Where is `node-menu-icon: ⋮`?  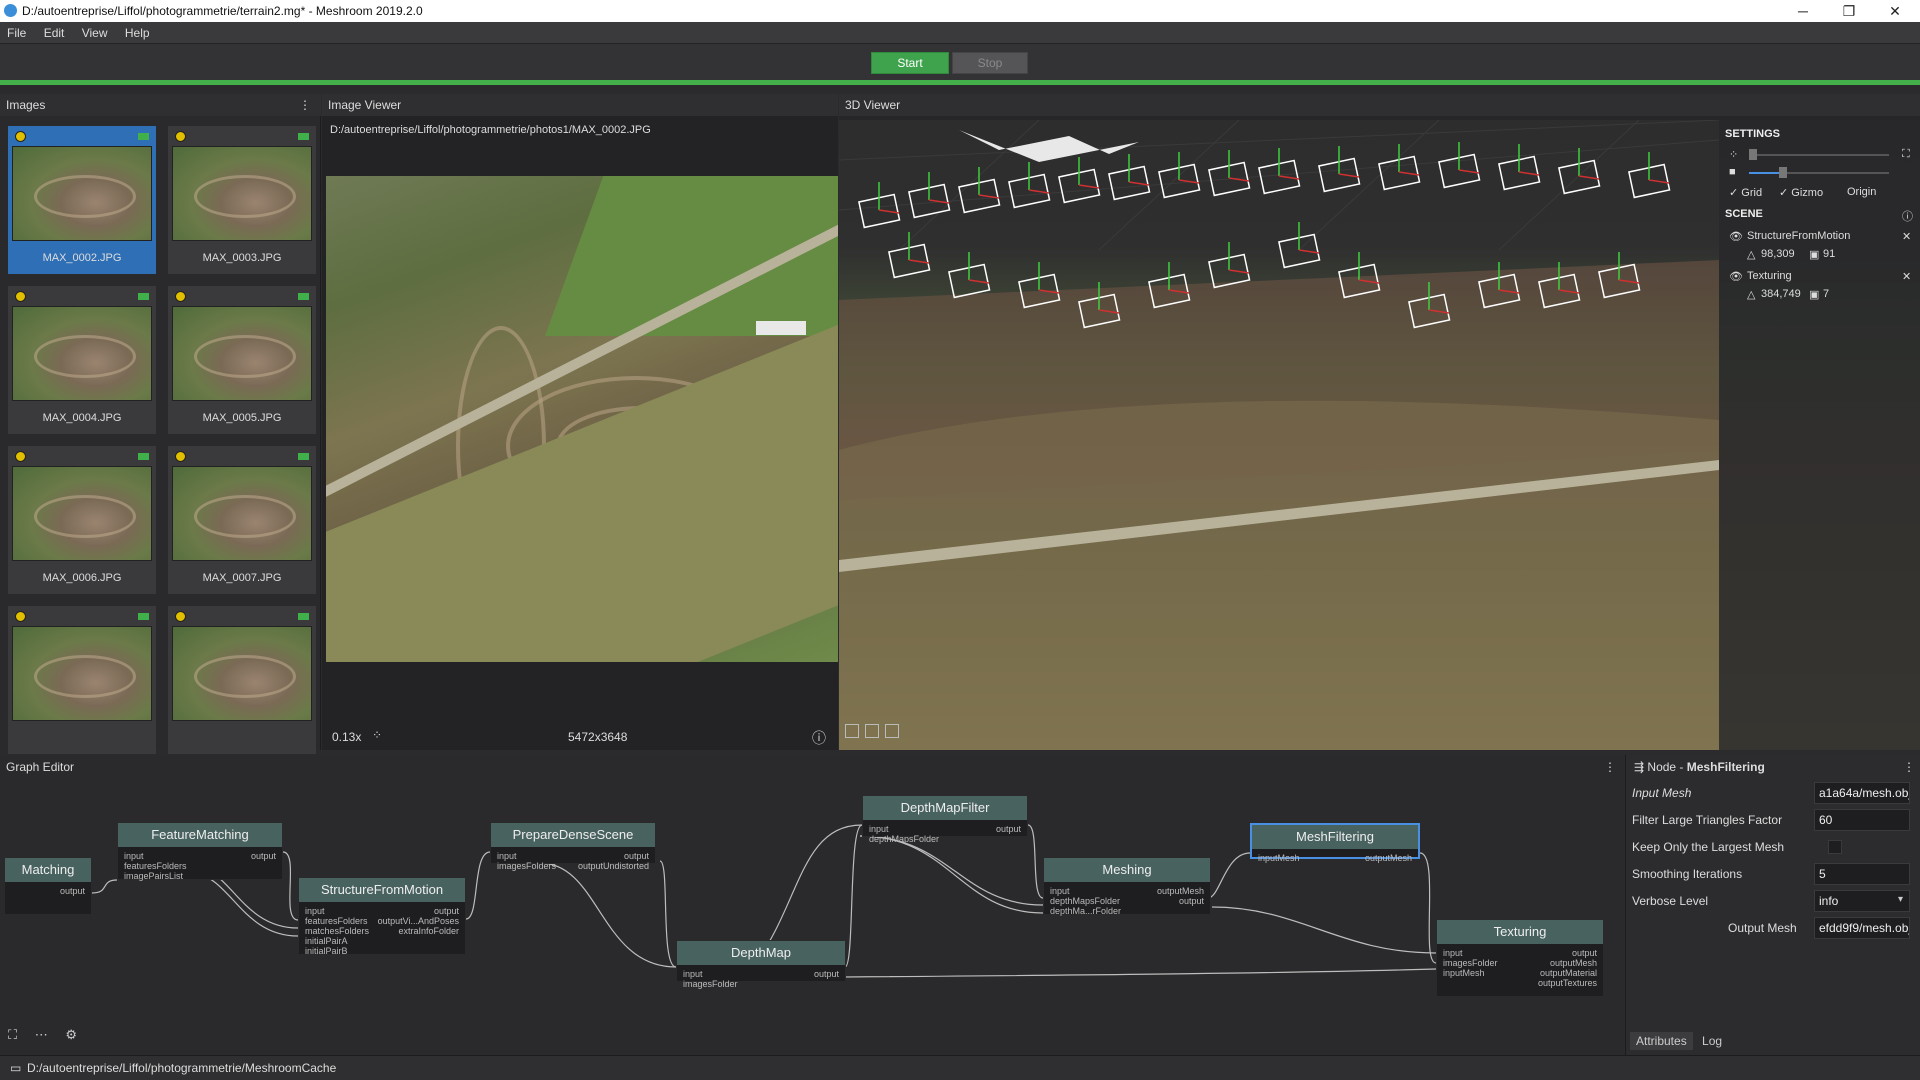
node-menu-icon: ⋮ is located at coordinates (1909, 767).